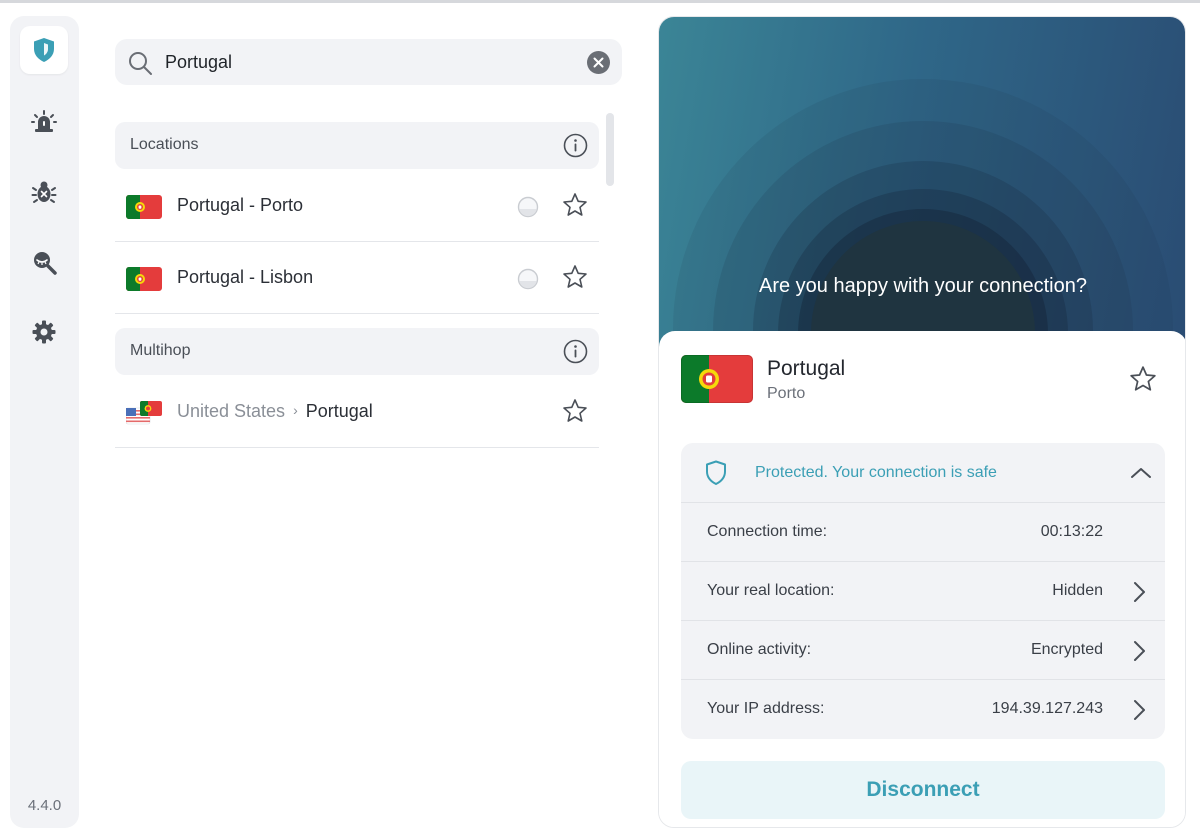 This screenshot has height=832, width=1200. I want to click on clear-search-button, so click(598, 62).